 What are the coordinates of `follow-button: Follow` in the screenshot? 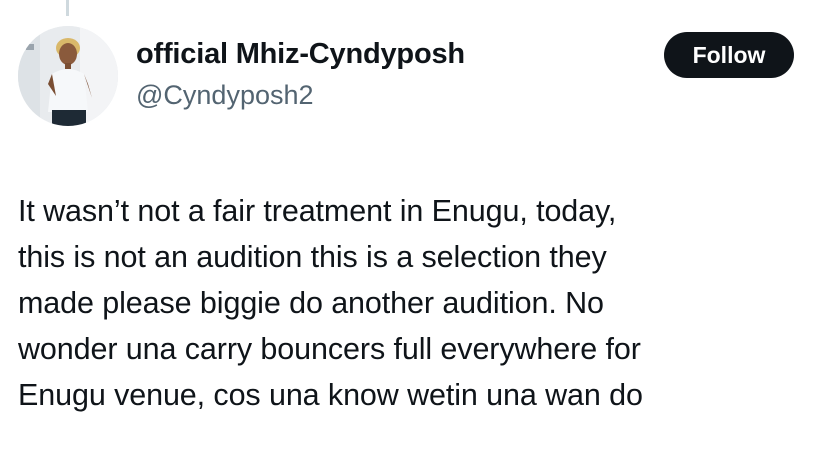 It's located at (729, 55).